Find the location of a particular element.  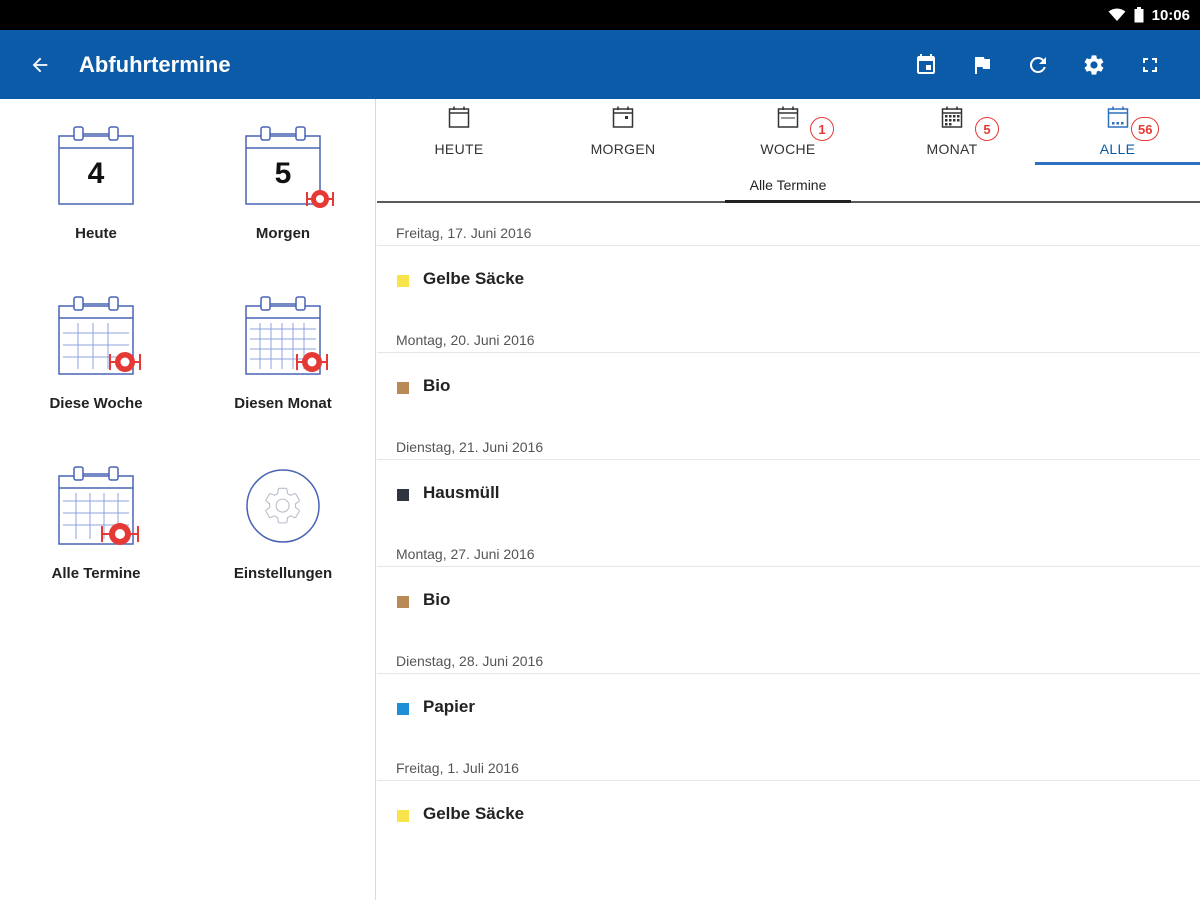

calendar-day-number: 5 is located at coordinates (283, 173).